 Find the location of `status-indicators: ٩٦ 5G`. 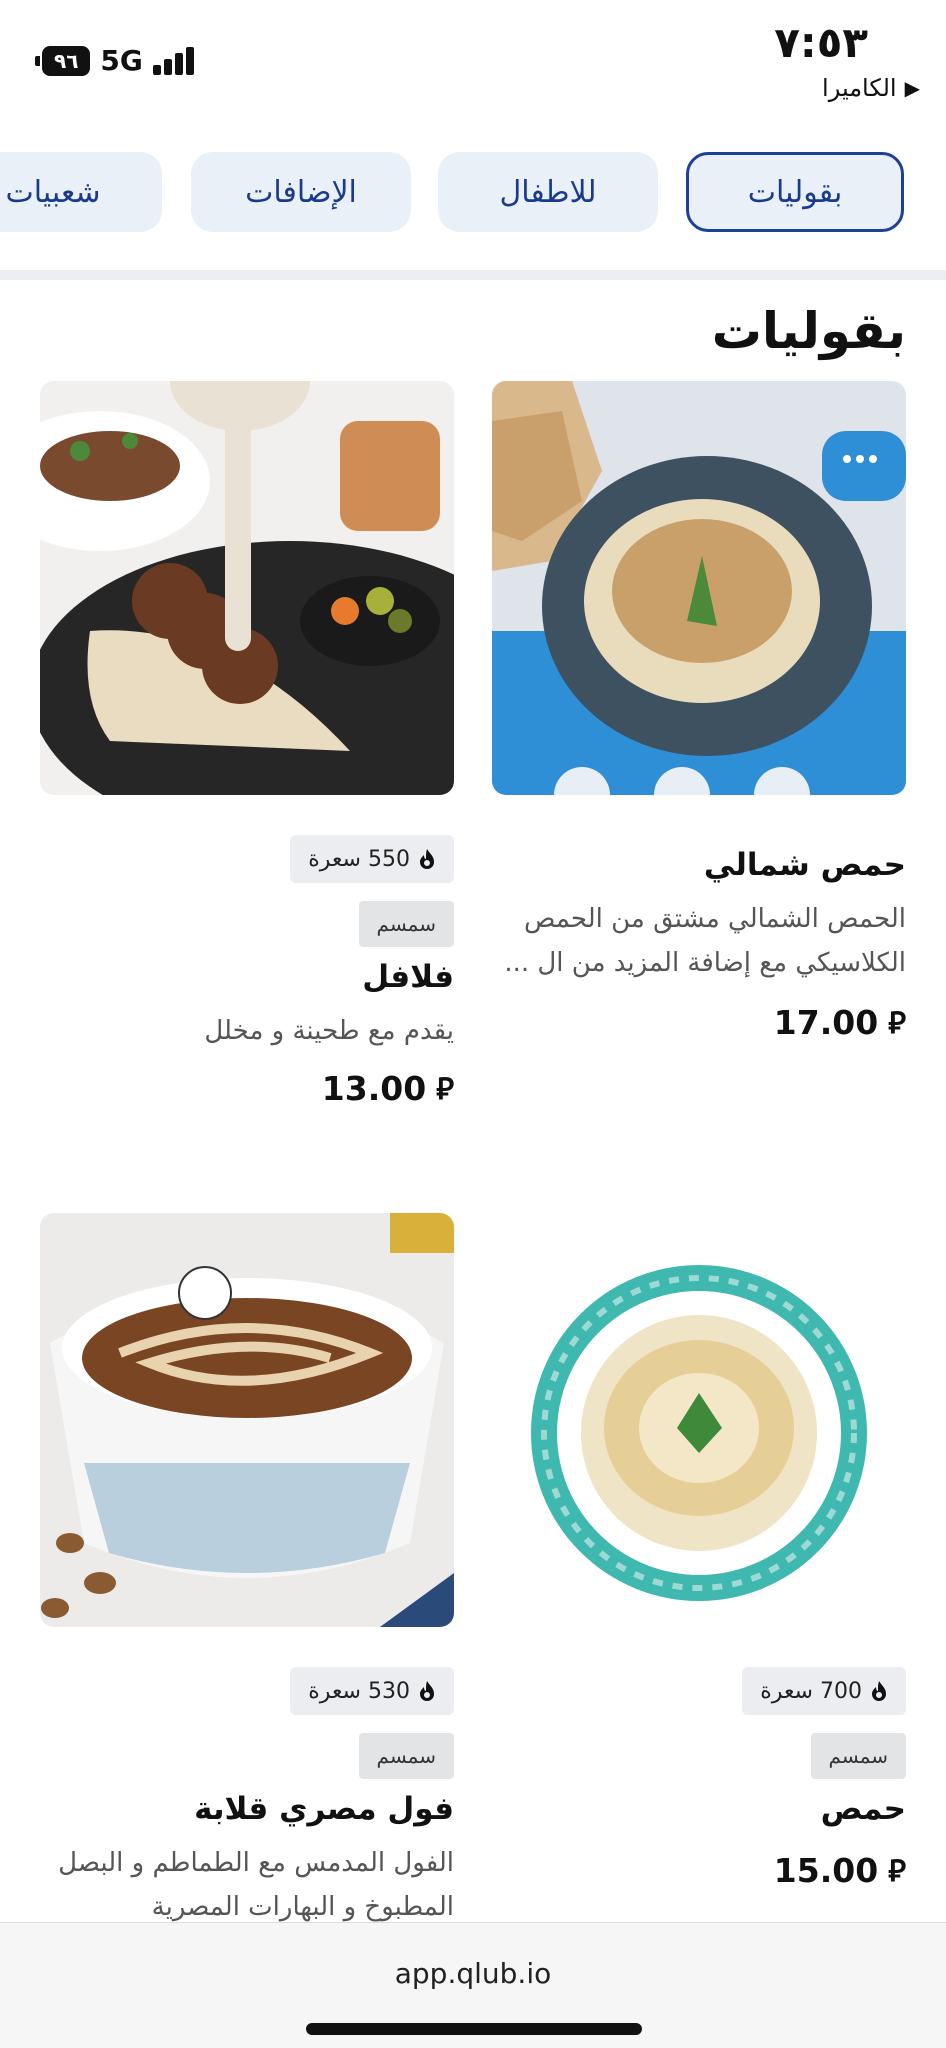

status-indicators: ٩٦ 5G is located at coordinates (114, 60).